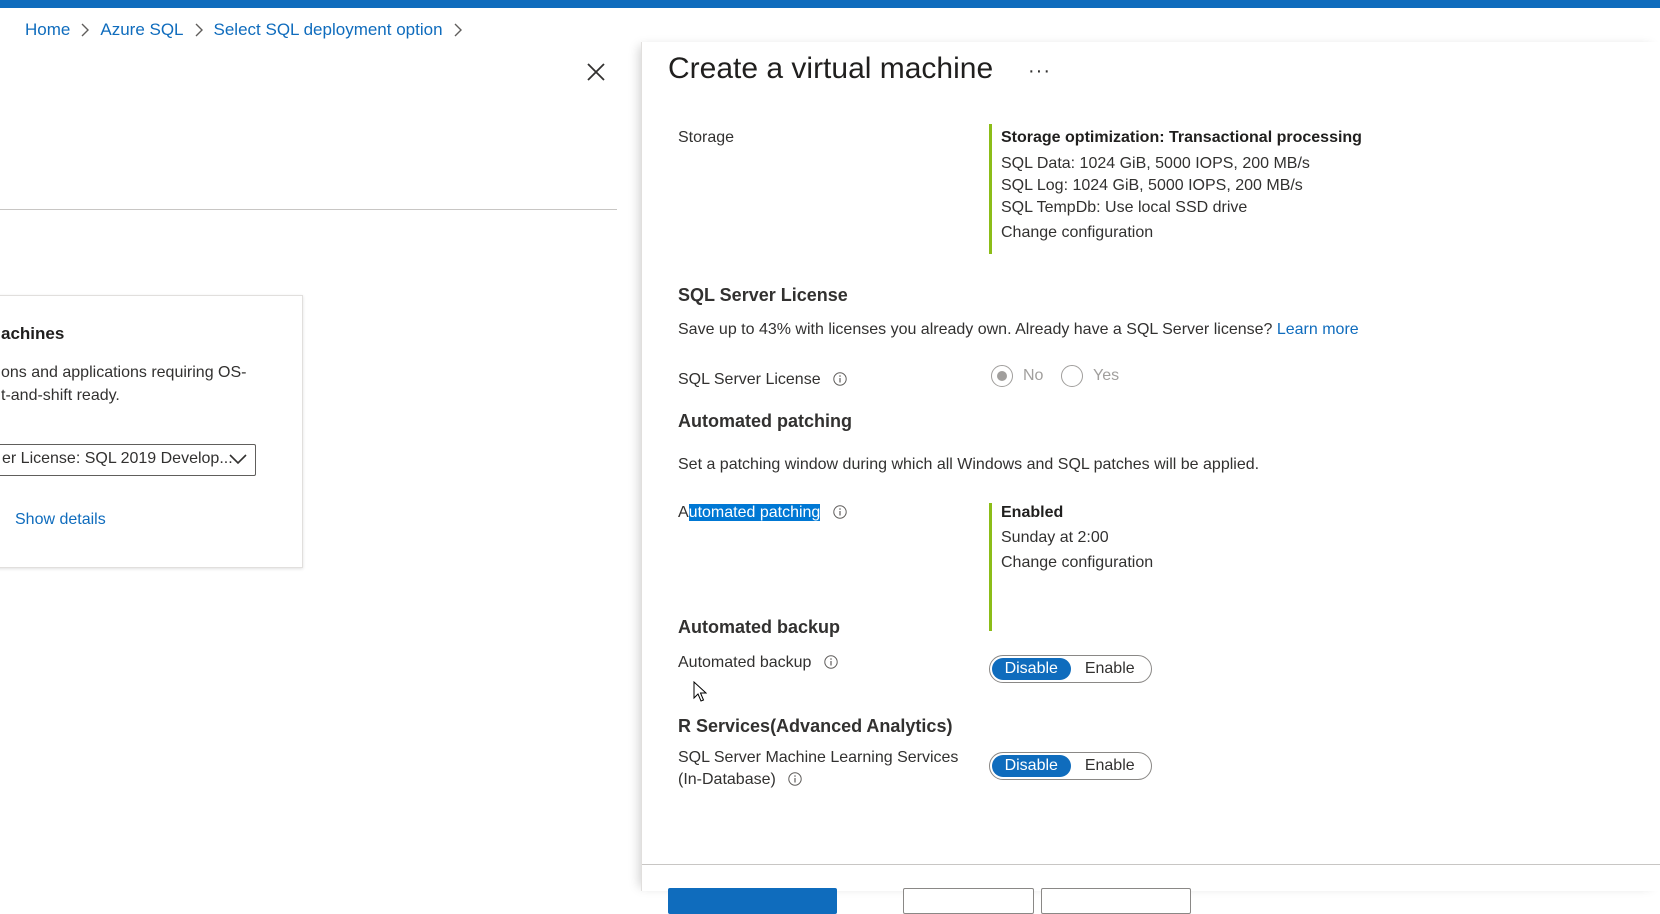  Describe the element at coordinates (33, 333) in the screenshot. I see `card-title: achines` at that location.